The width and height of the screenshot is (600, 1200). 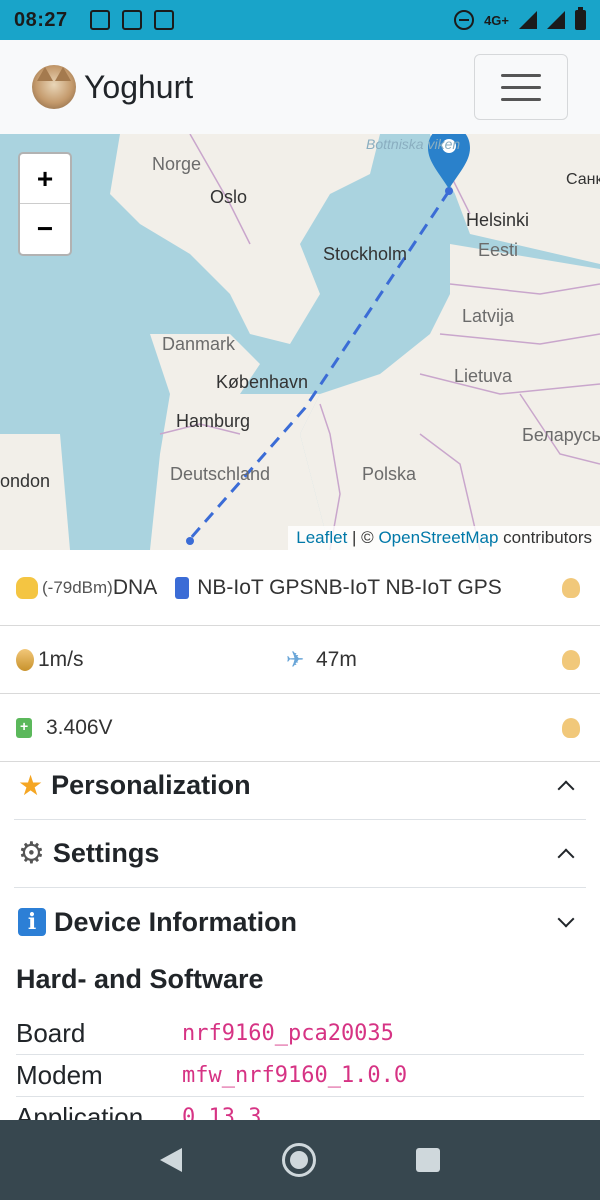 I want to click on modem-key: Modem, so click(x=59, y=1075).